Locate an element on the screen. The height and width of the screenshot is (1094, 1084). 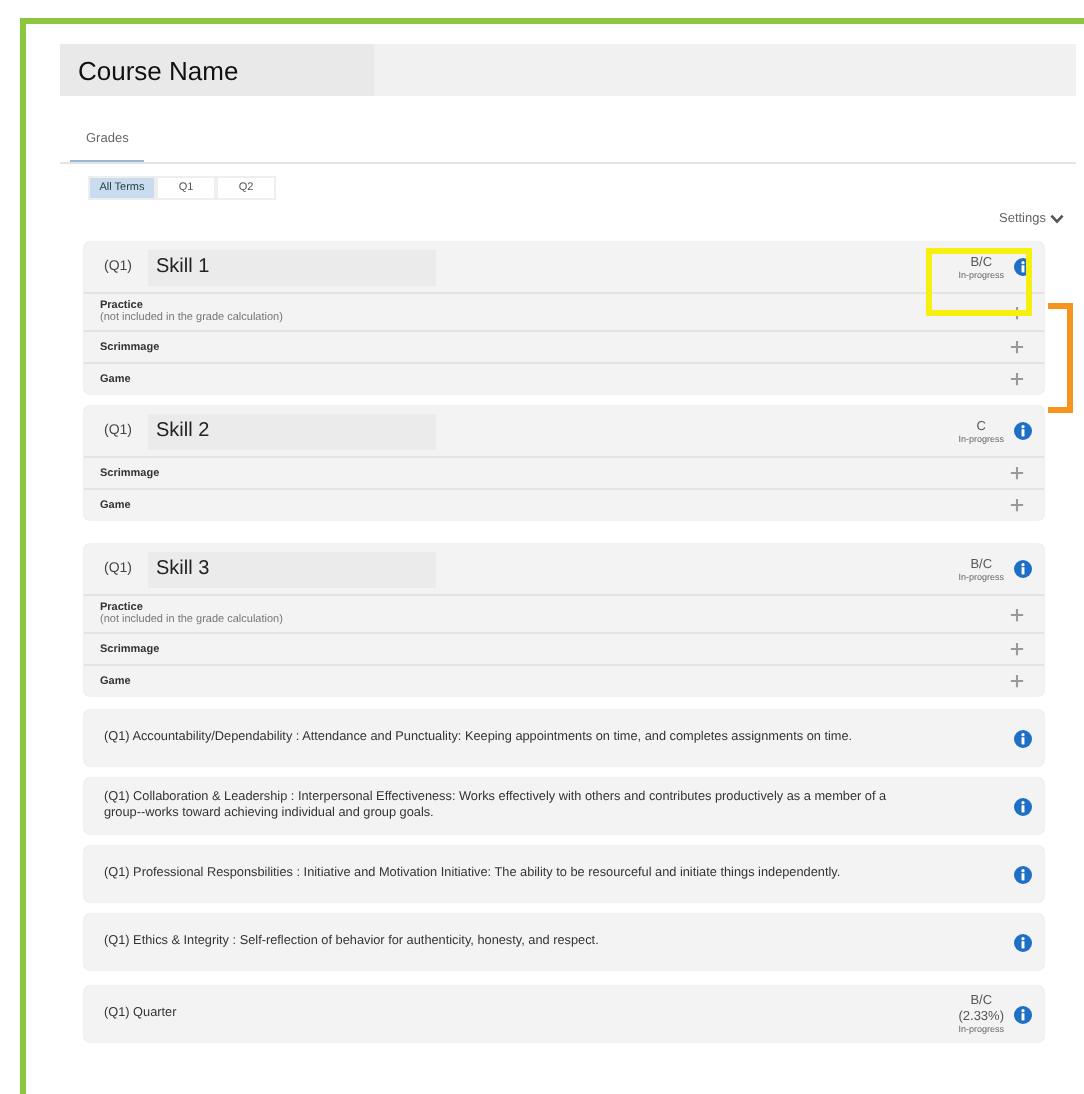
skill-name: Skill 1 is located at coordinates (292, 267).